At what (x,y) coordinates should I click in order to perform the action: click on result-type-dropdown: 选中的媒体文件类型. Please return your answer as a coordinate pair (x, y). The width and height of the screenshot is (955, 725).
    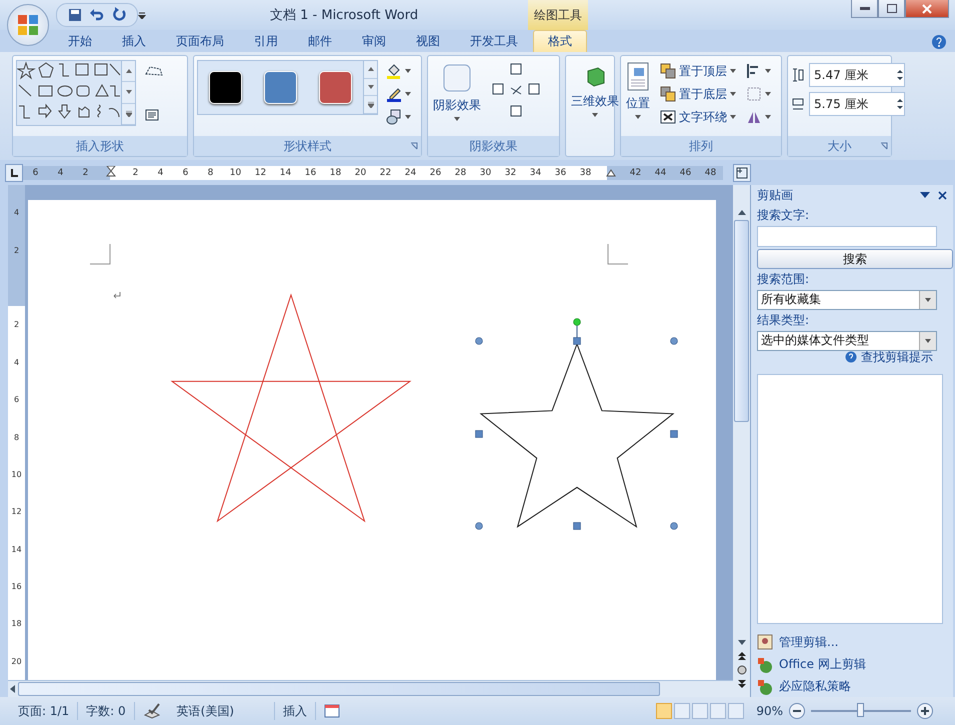
    Looking at the image, I should click on (847, 340).